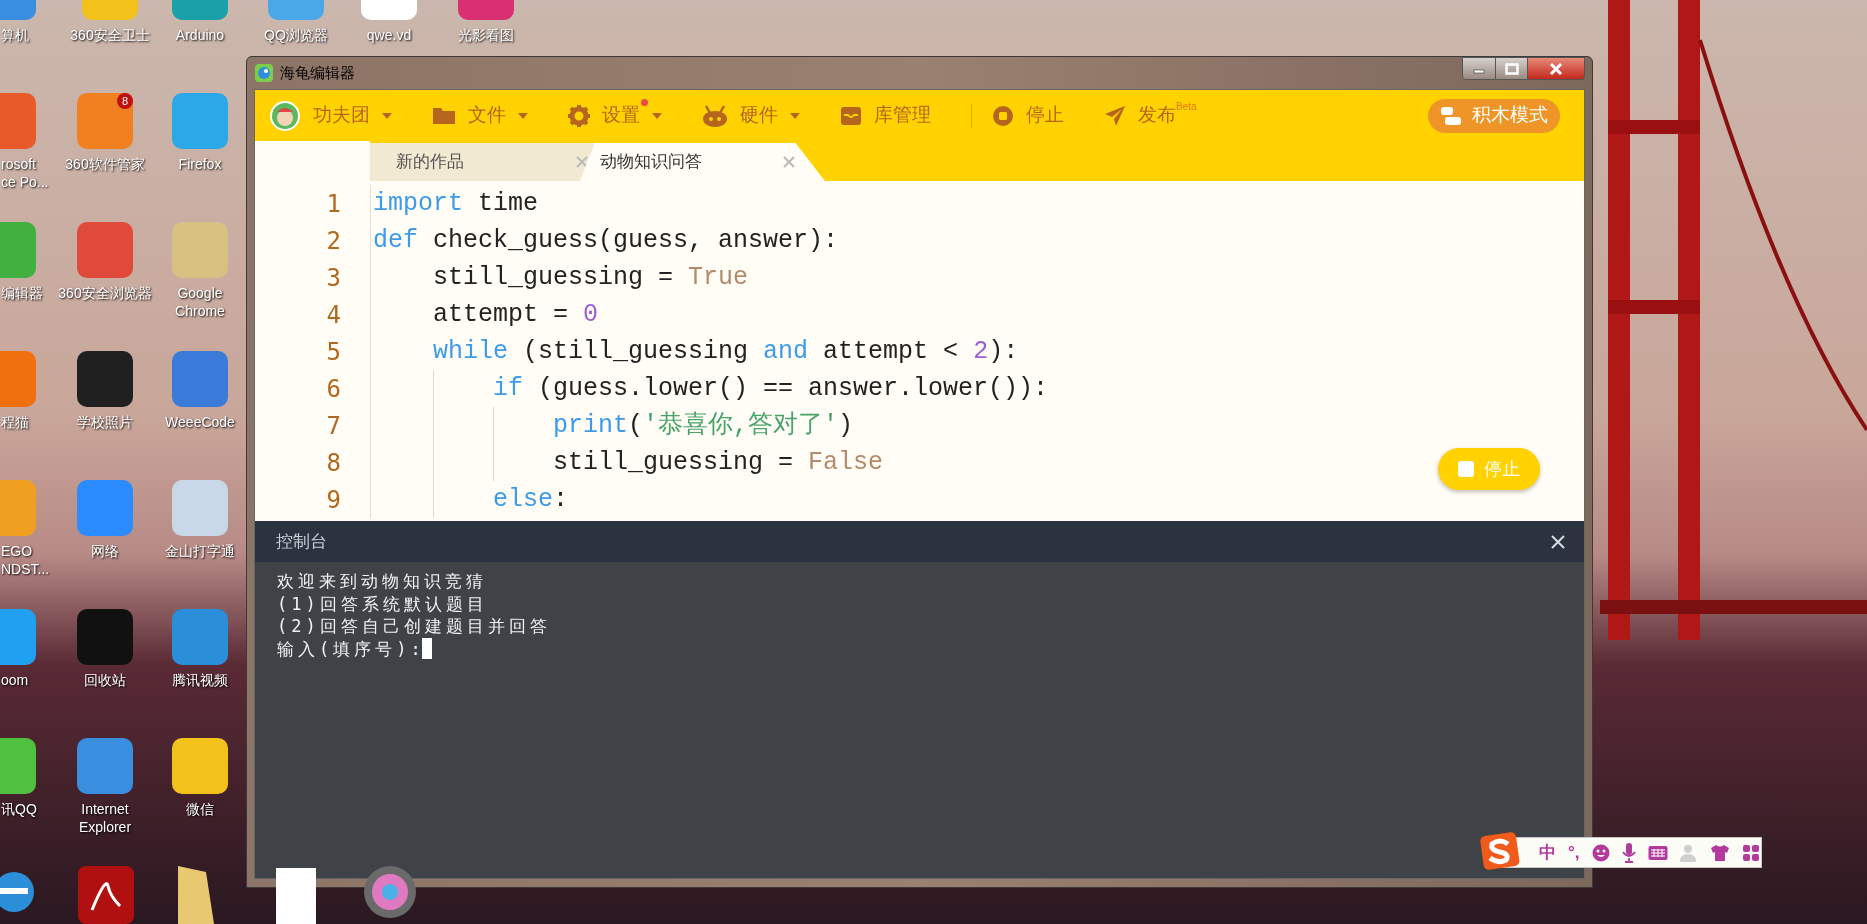  What do you see at coordinates (200, 551) in the screenshot?
I see `desktop-icon-label: 金山打字通` at bounding box center [200, 551].